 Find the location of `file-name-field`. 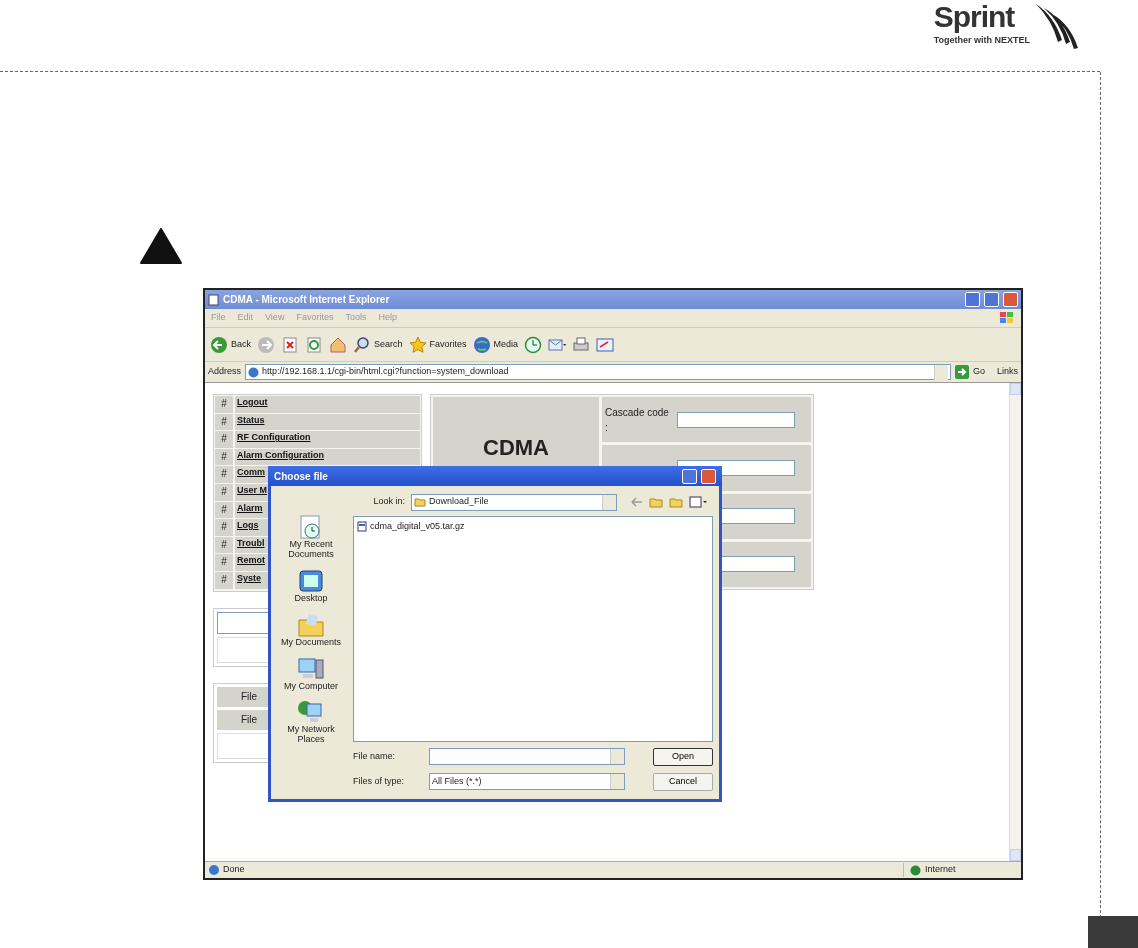

file-name-field is located at coordinates (527, 756).